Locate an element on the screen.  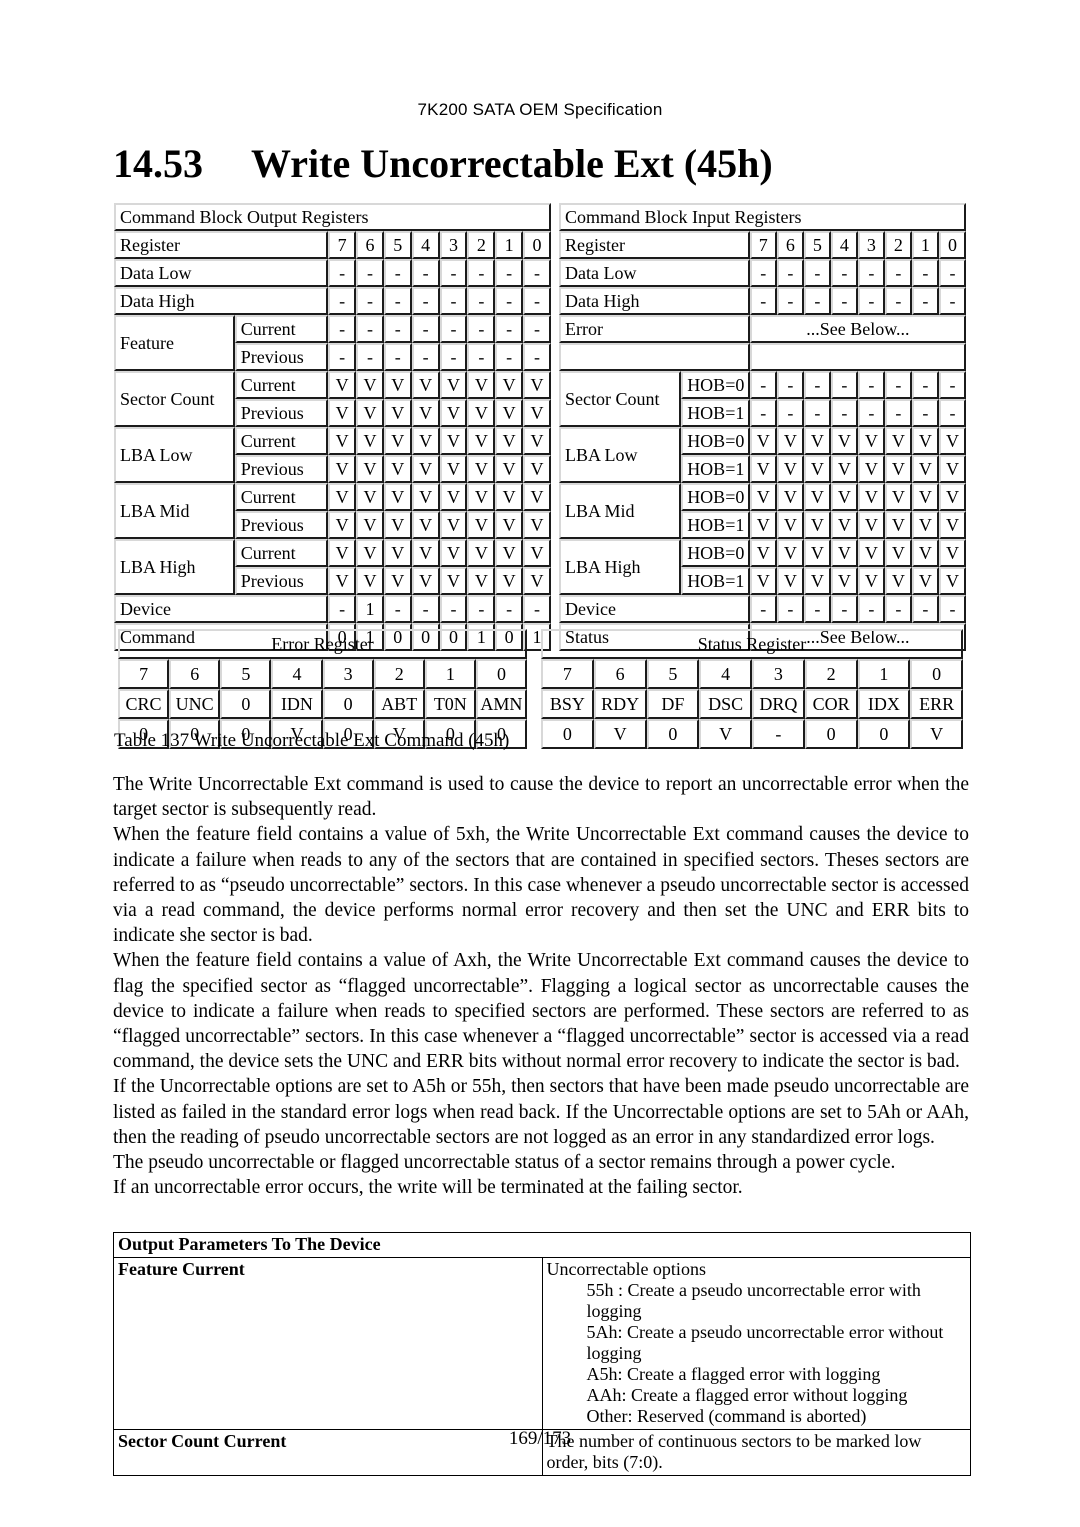
bit-index-4: 4 is located at coordinates (844, 245).